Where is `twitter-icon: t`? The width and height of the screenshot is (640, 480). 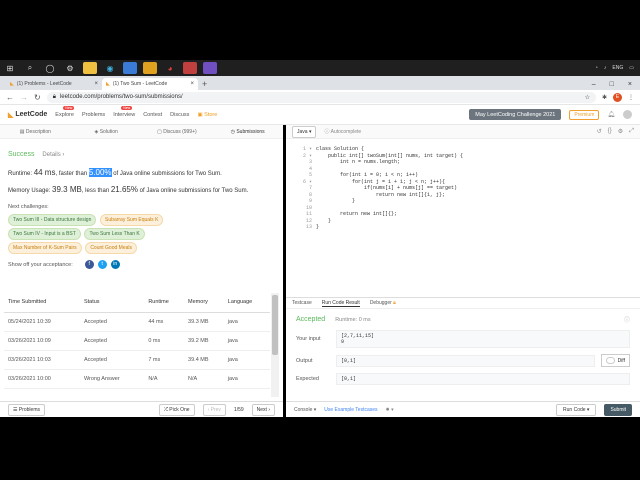
twitter-icon: t is located at coordinates (102, 264).